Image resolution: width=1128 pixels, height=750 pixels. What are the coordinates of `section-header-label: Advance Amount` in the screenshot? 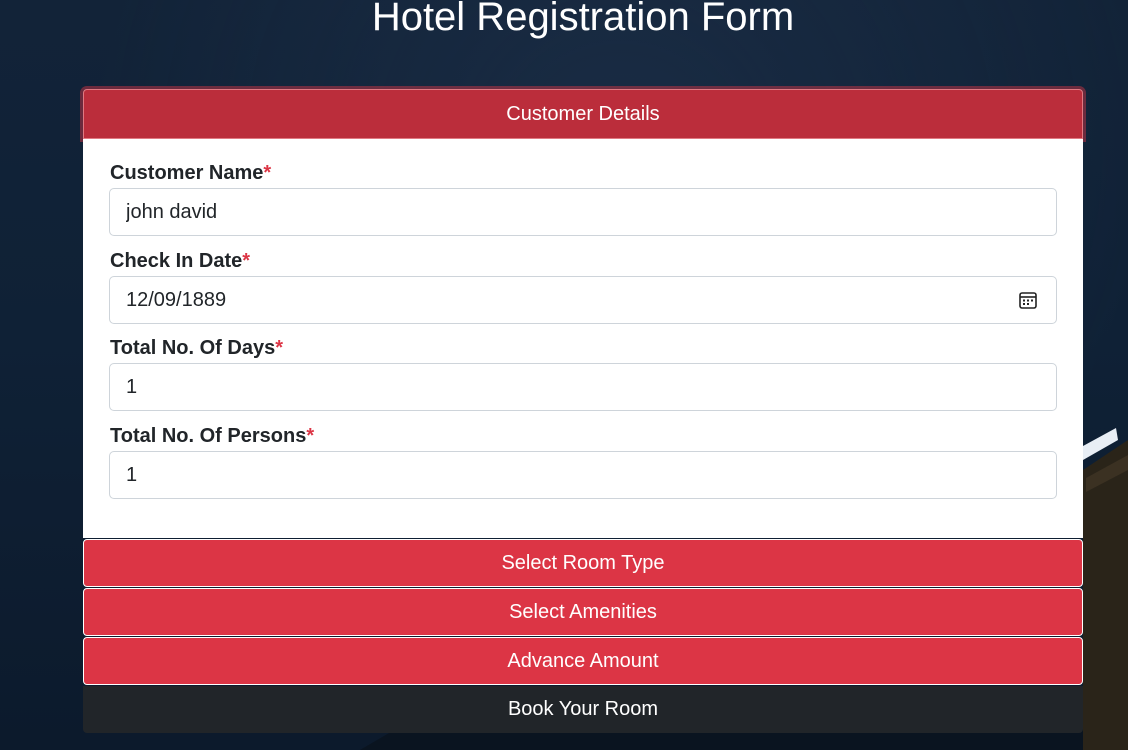 It's located at (583, 660).